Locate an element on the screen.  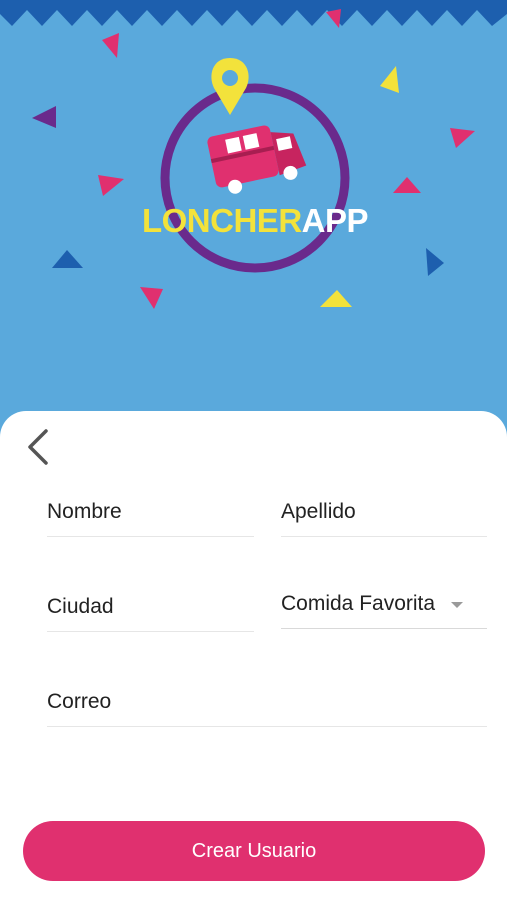
apellido-input is located at coordinates (384, 512).